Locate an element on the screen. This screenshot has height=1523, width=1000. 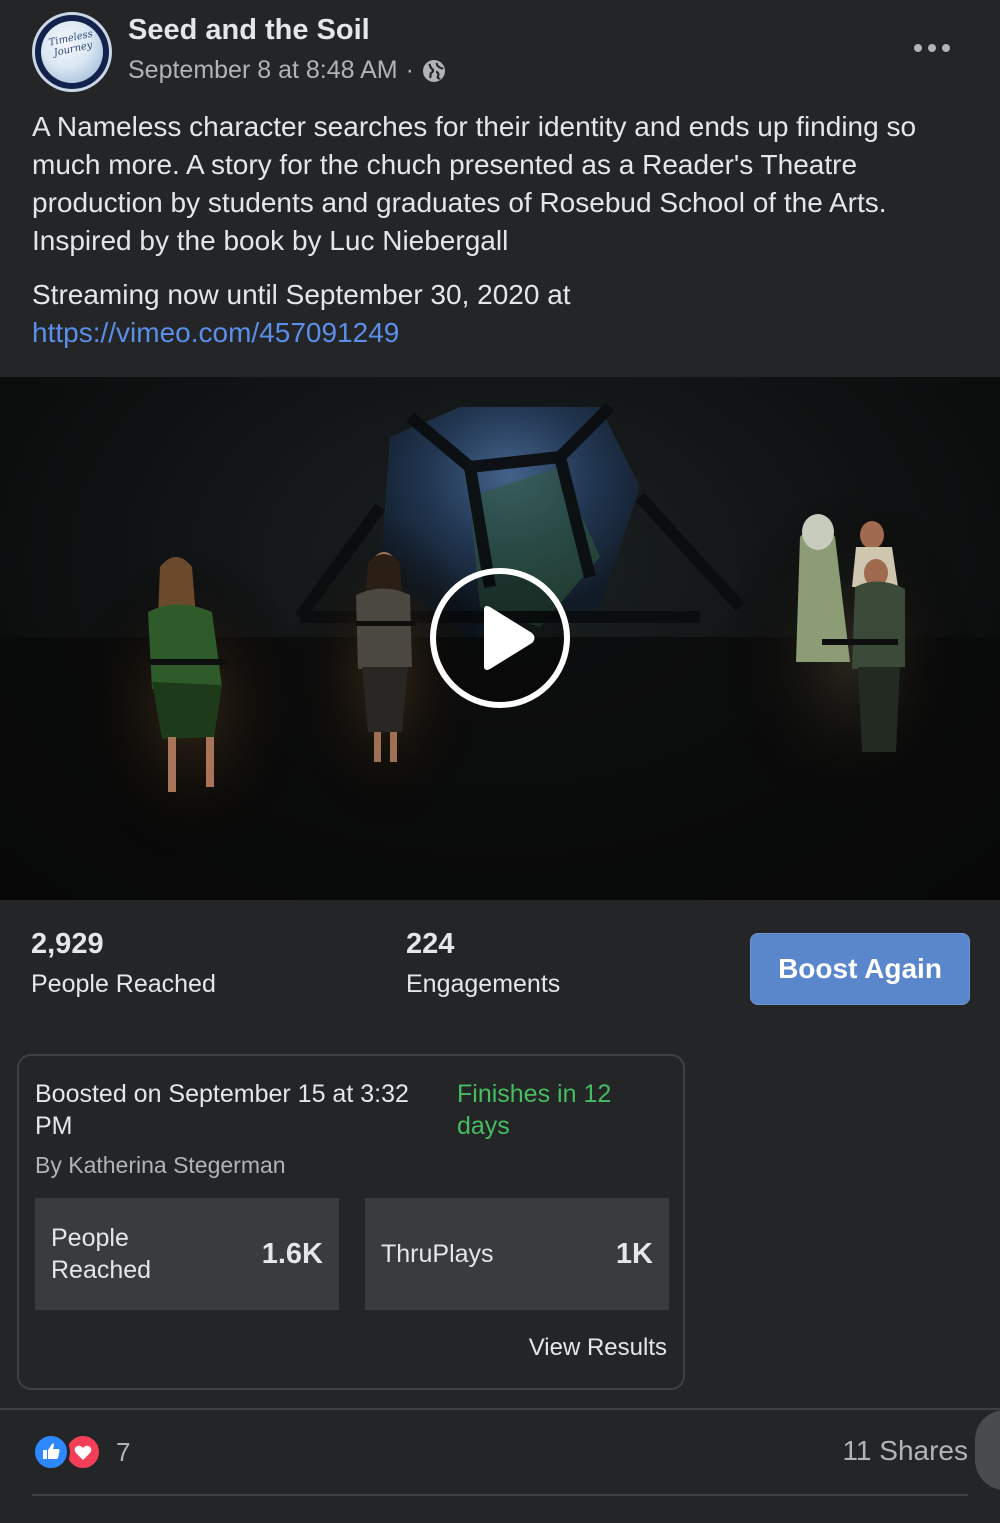
metric-thruplays: ThruPlays 1K is located at coordinates (517, 1254).